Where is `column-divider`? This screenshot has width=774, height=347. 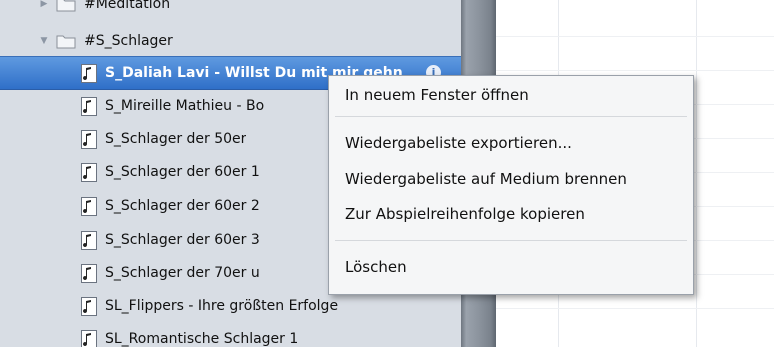 column-divider is located at coordinates (696, 173).